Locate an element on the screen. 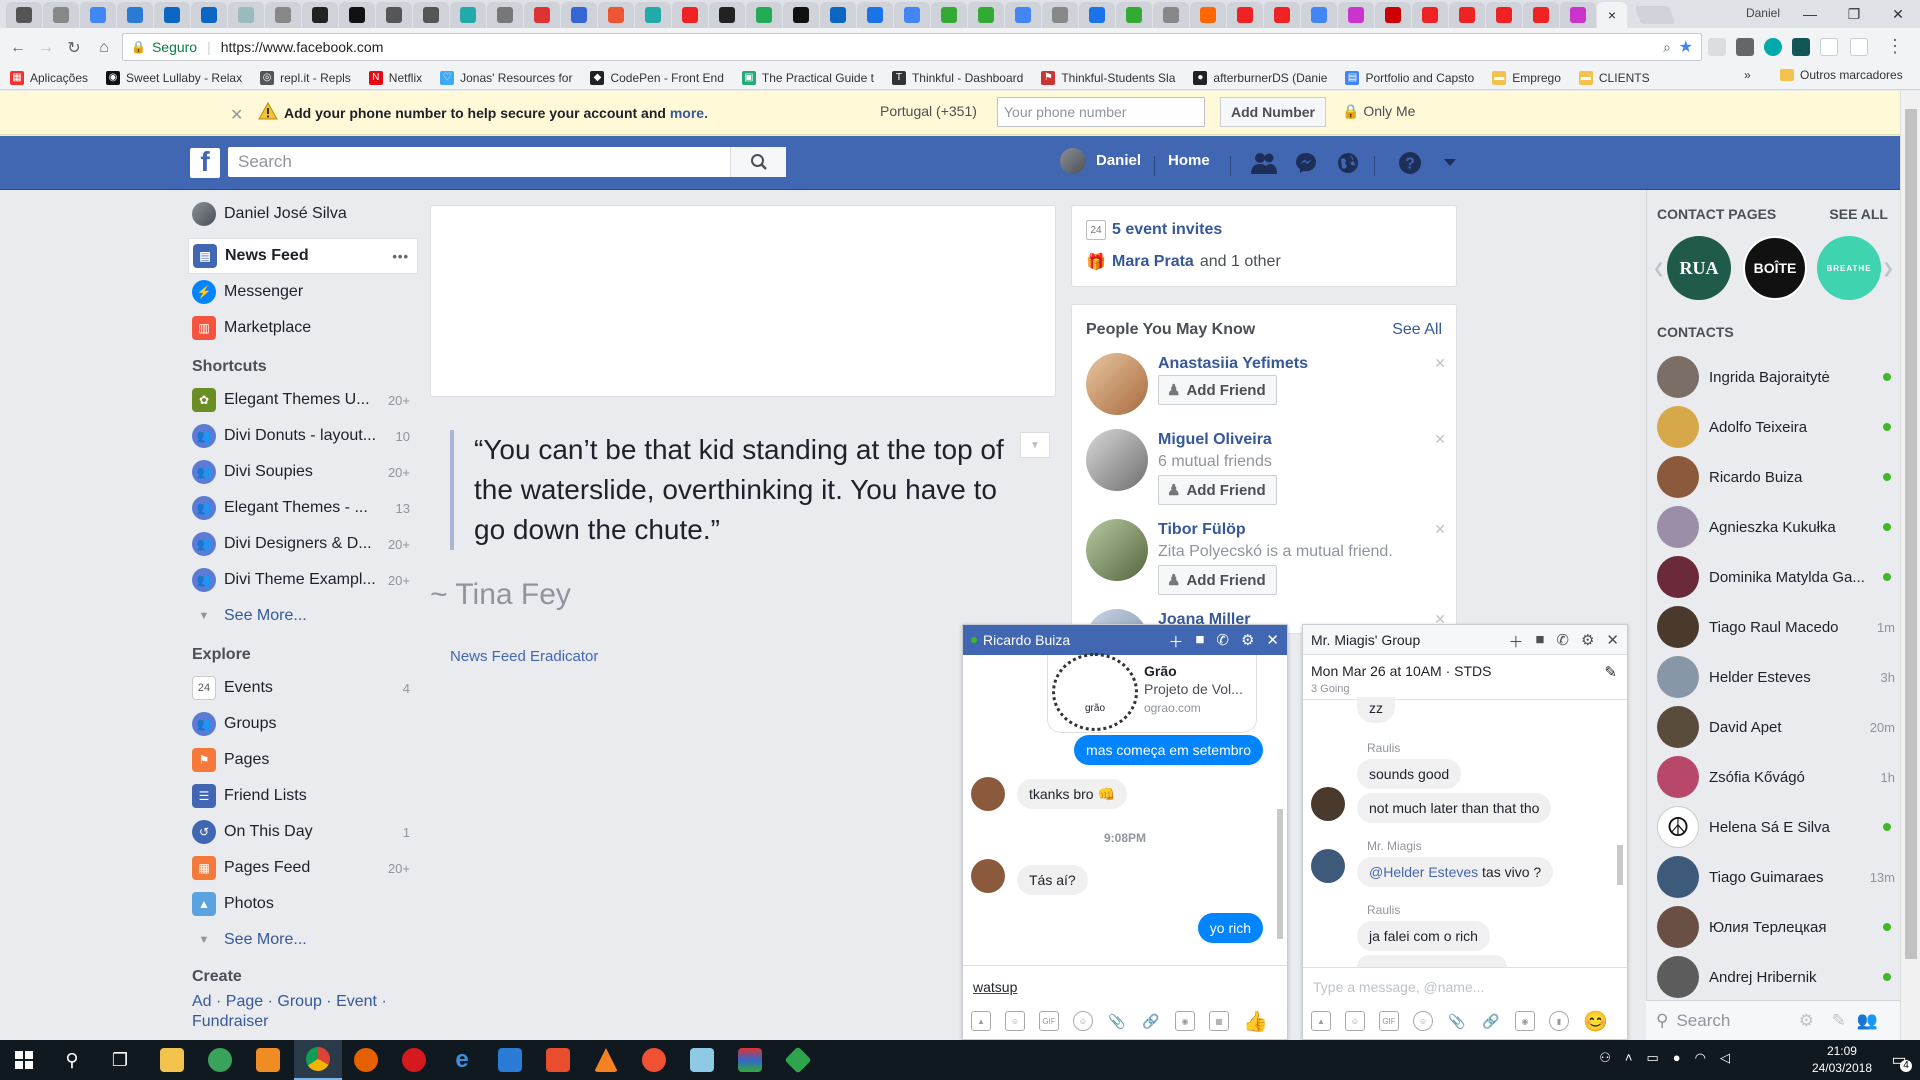  bookmark-item: ▬ CLIENTS is located at coordinates (1614, 77).